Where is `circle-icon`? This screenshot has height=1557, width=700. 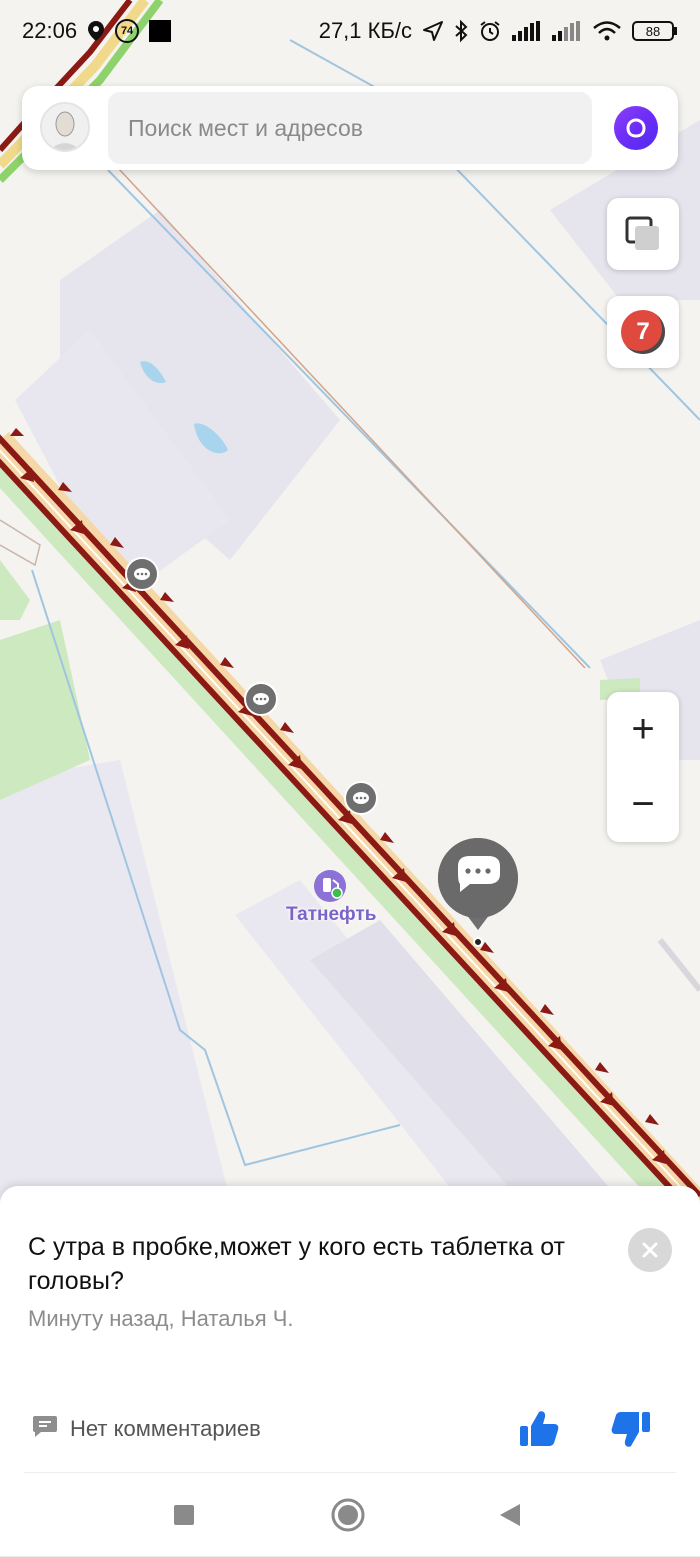
circle-icon is located at coordinates (348, 1515).